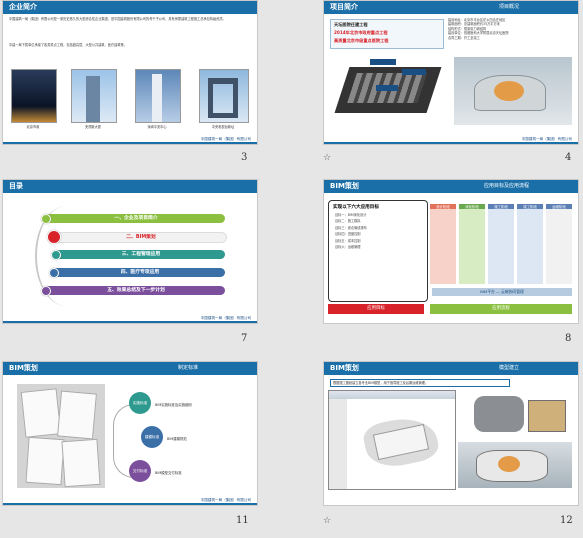 This screenshot has height=538, width=583. I want to click on revit-screenshot, so click(392, 440).